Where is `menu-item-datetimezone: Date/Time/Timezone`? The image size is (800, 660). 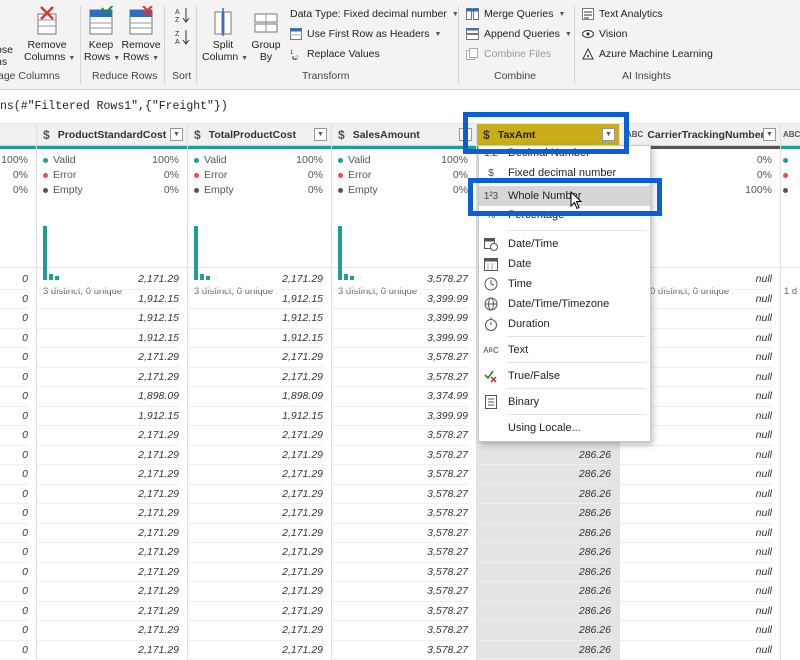 menu-item-datetimezone: Date/Time/Timezone is located at coordinates (564, 304).